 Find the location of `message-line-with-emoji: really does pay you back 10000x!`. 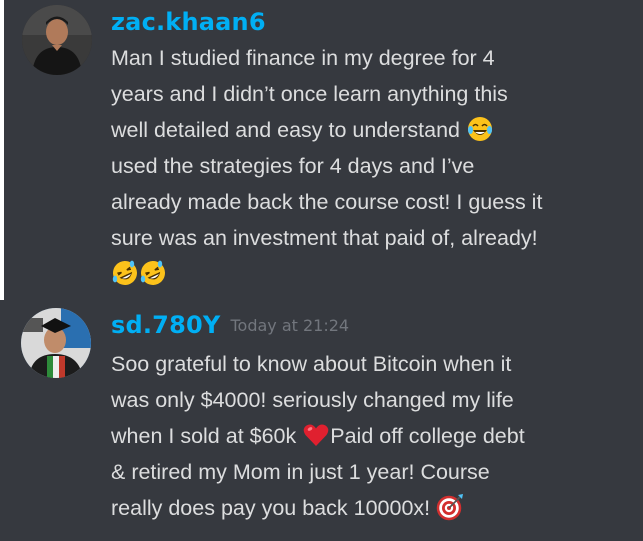

message-line-with-emoji: really does pay you back 10000x! is located at coordinates (371, 508).